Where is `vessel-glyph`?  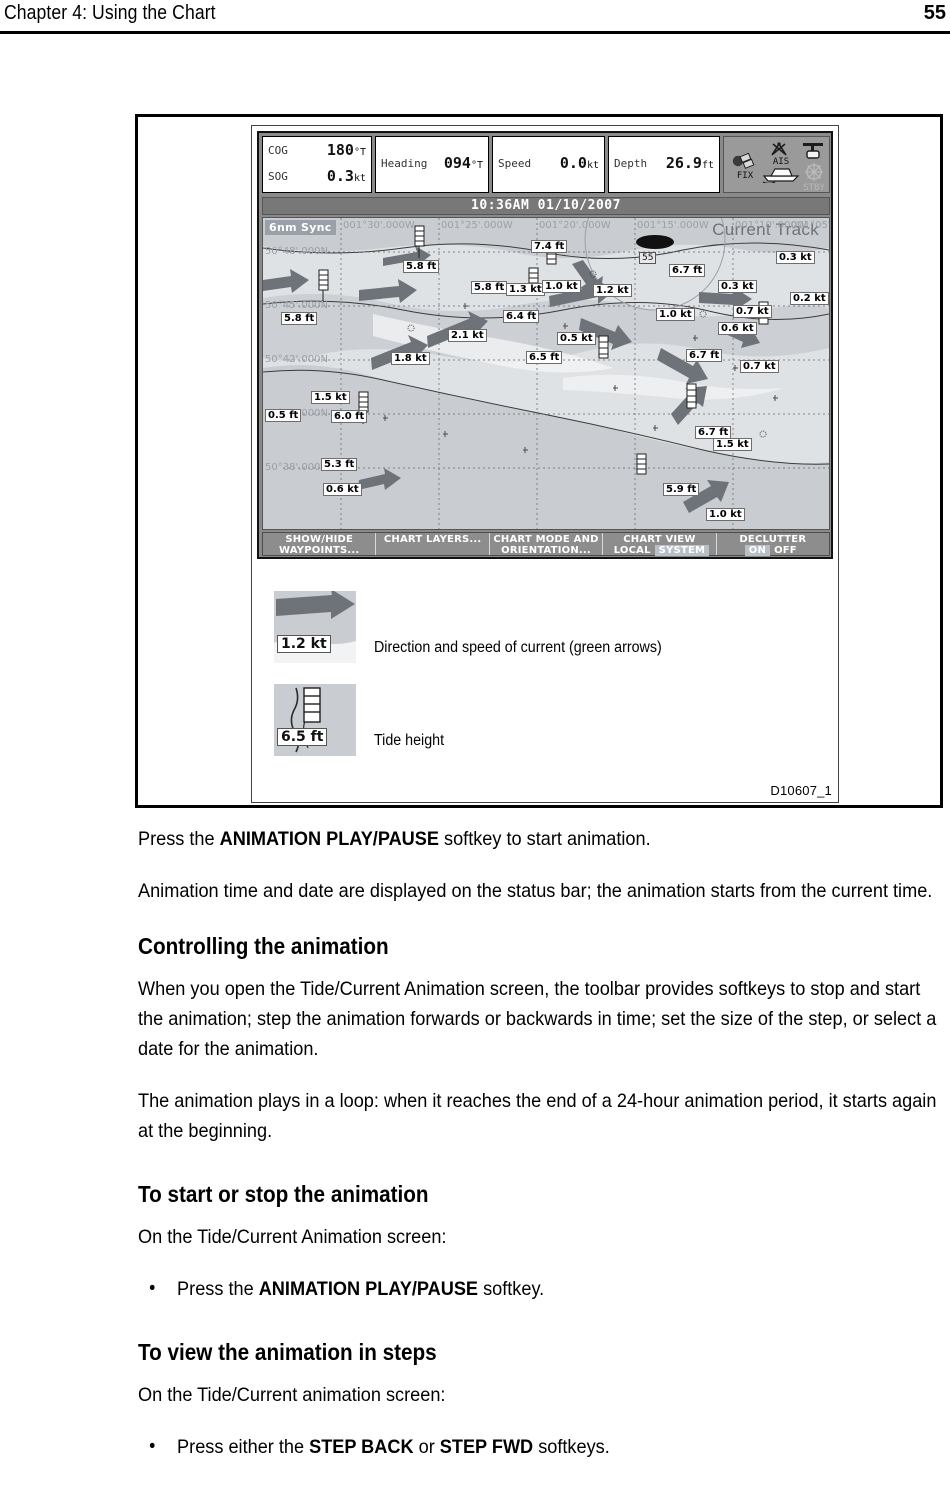
vessel-glyph is located at coordinates (781, 175).